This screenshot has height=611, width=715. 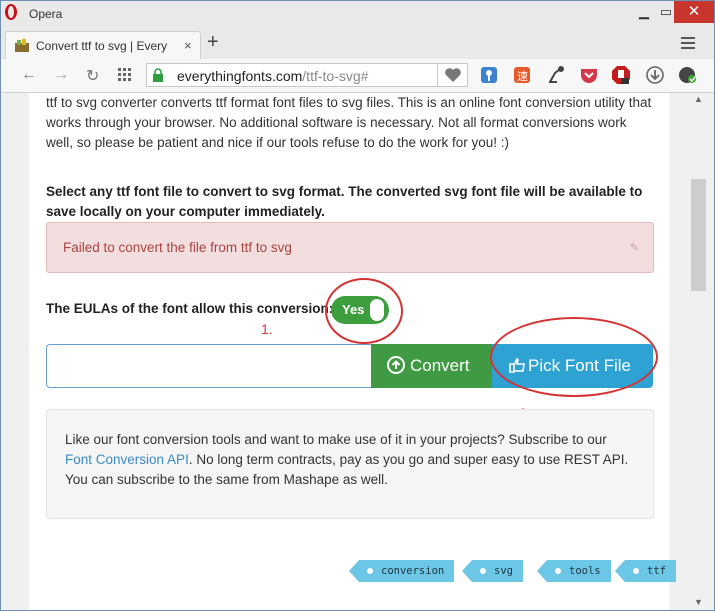 What do you see at coordinates (698, 351) in the screenshot?
I see `vertical-scrollbar: ▲ ▼` at bounding box center [698, 351].